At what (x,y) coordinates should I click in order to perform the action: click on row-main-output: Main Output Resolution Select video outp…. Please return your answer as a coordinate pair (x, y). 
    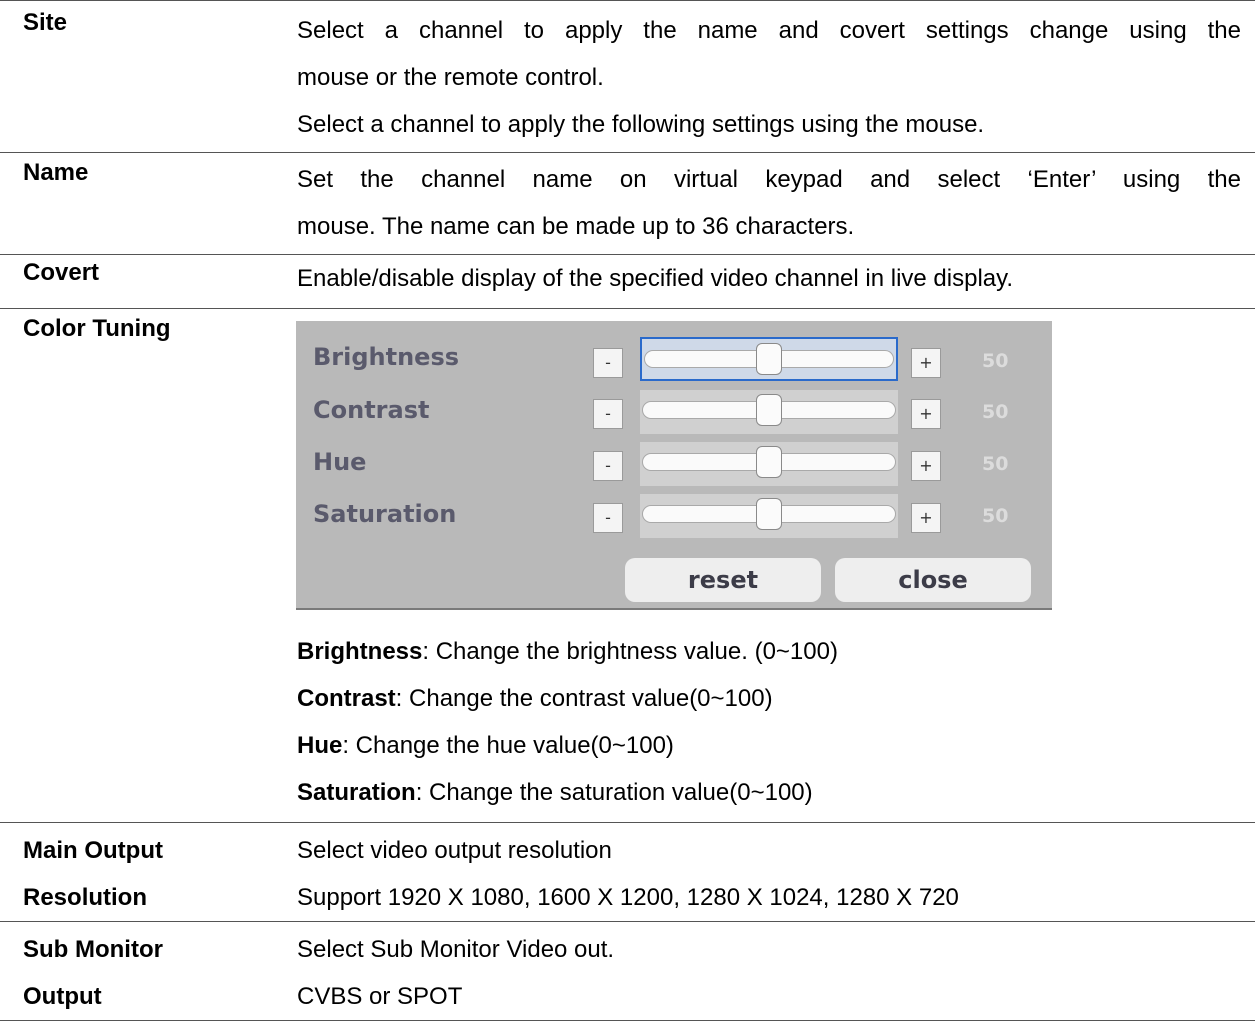
    Looking at the image, I should click on (627, 871).